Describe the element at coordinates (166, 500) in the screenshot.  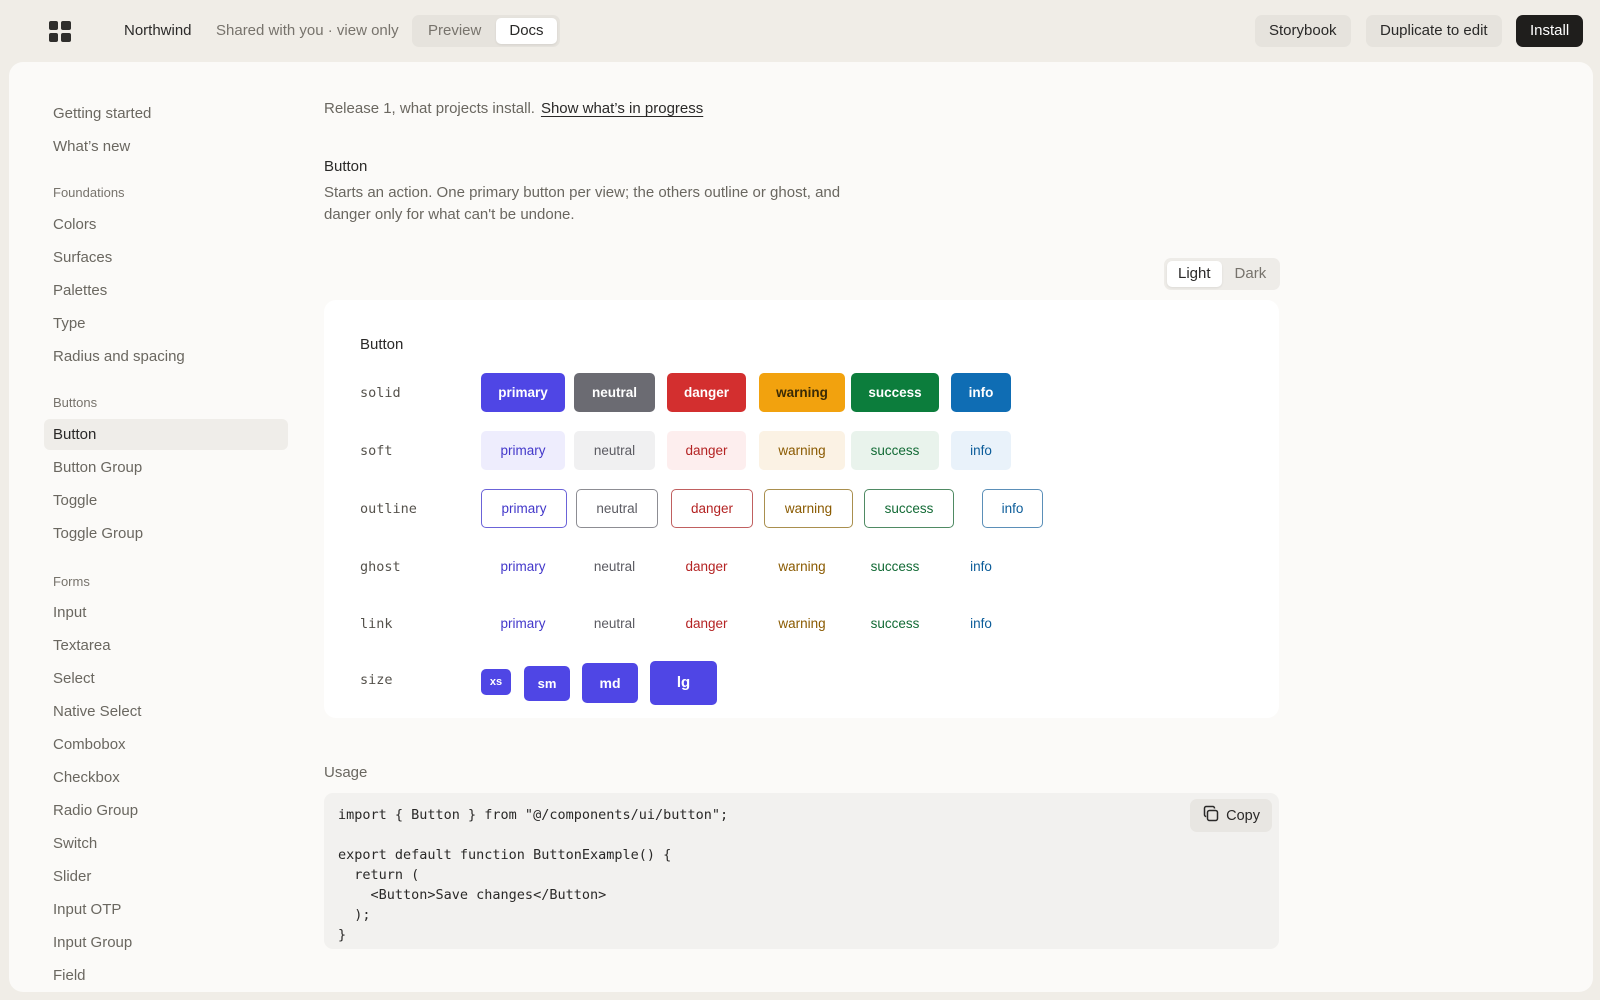
I see `sidebar-item-toggle: Toggle` at that location.